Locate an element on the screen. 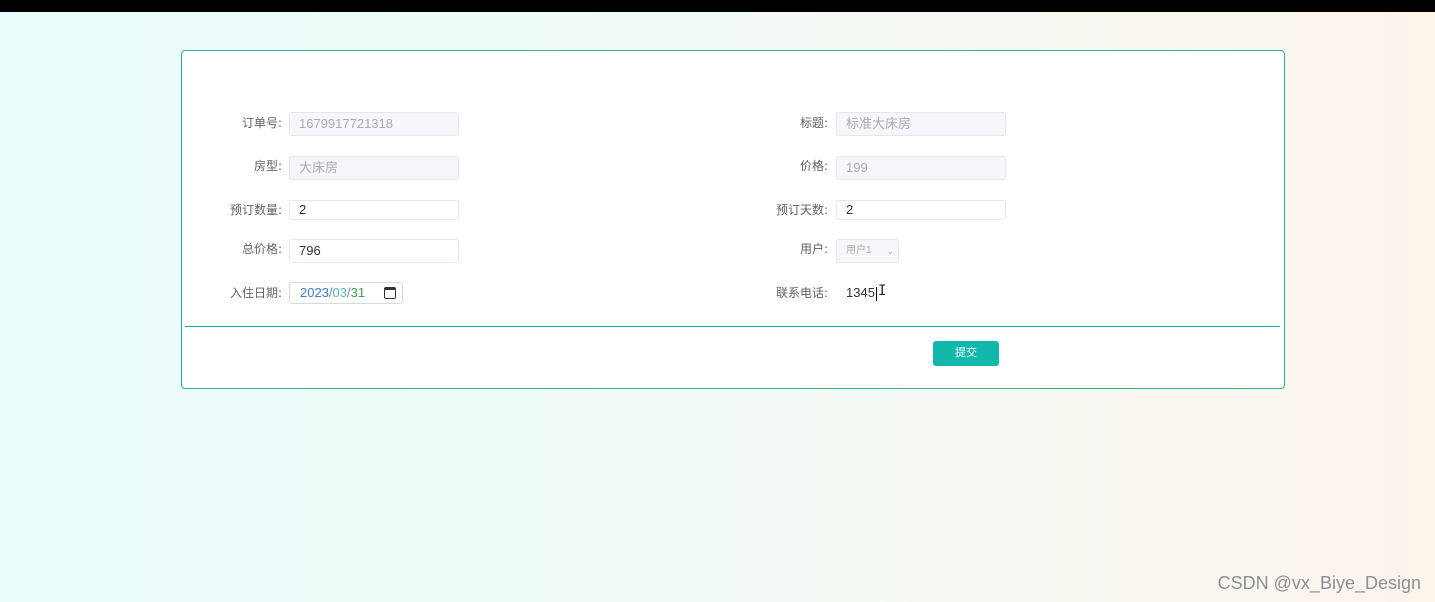 This screenshot has width=1435, height=602. date-day: 31 is located at coordinates (358, 292).